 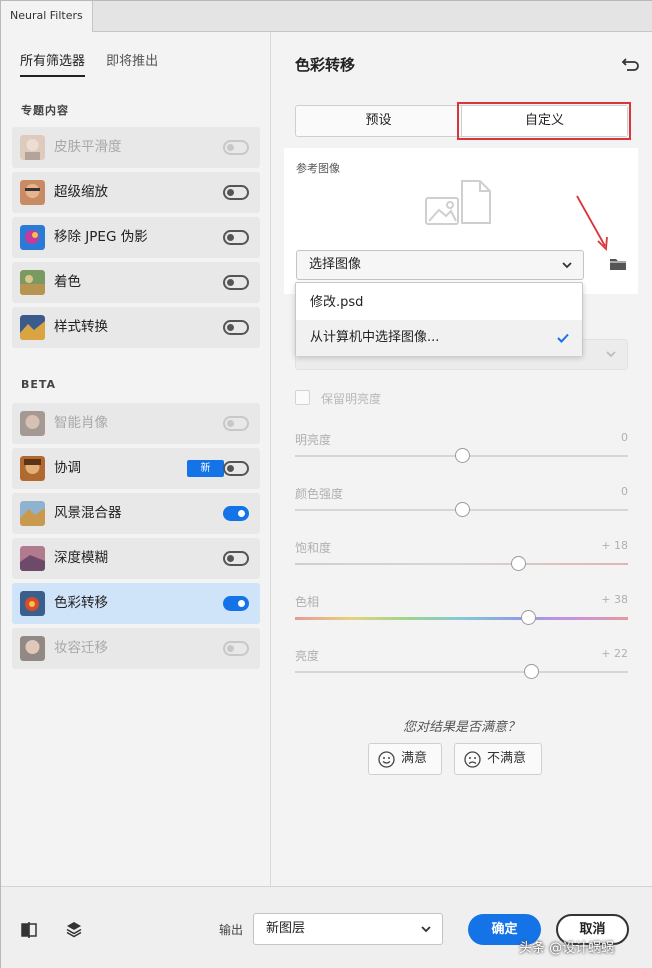 I want to click on filter-item-label: 皮肤平滑度, so click(x=88, y=147).